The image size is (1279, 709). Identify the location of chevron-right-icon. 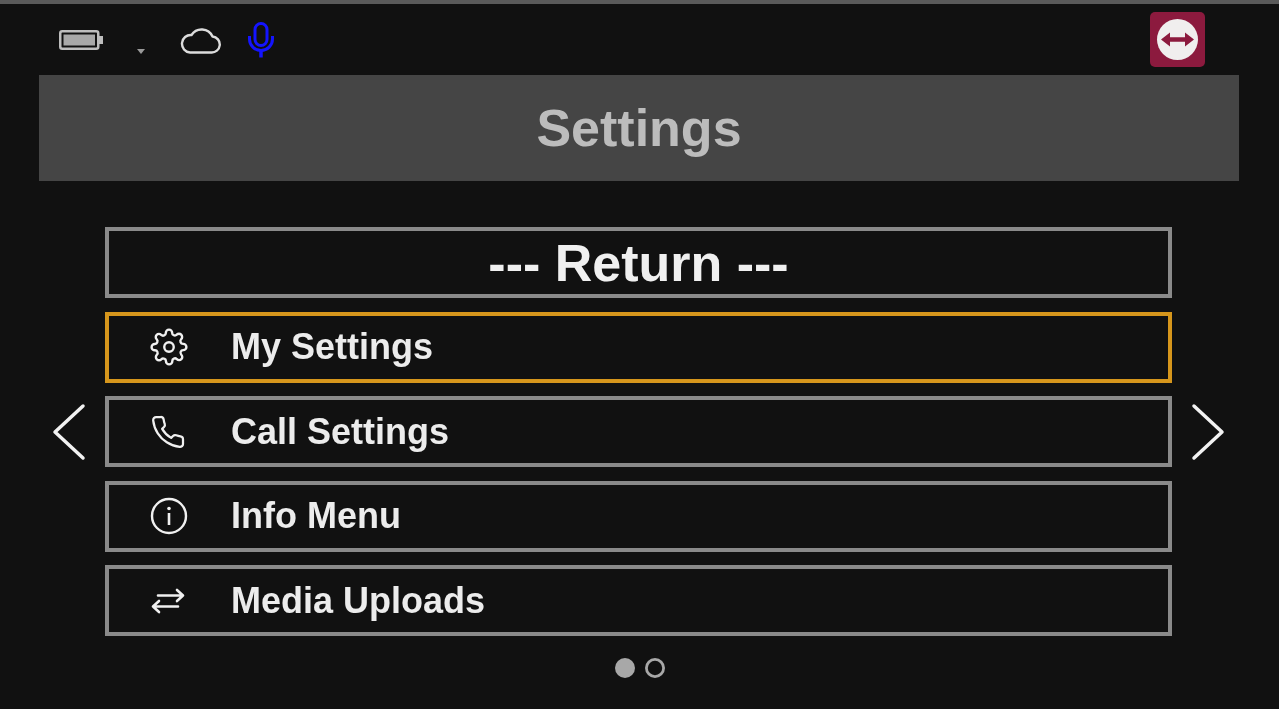
(1208, 431).